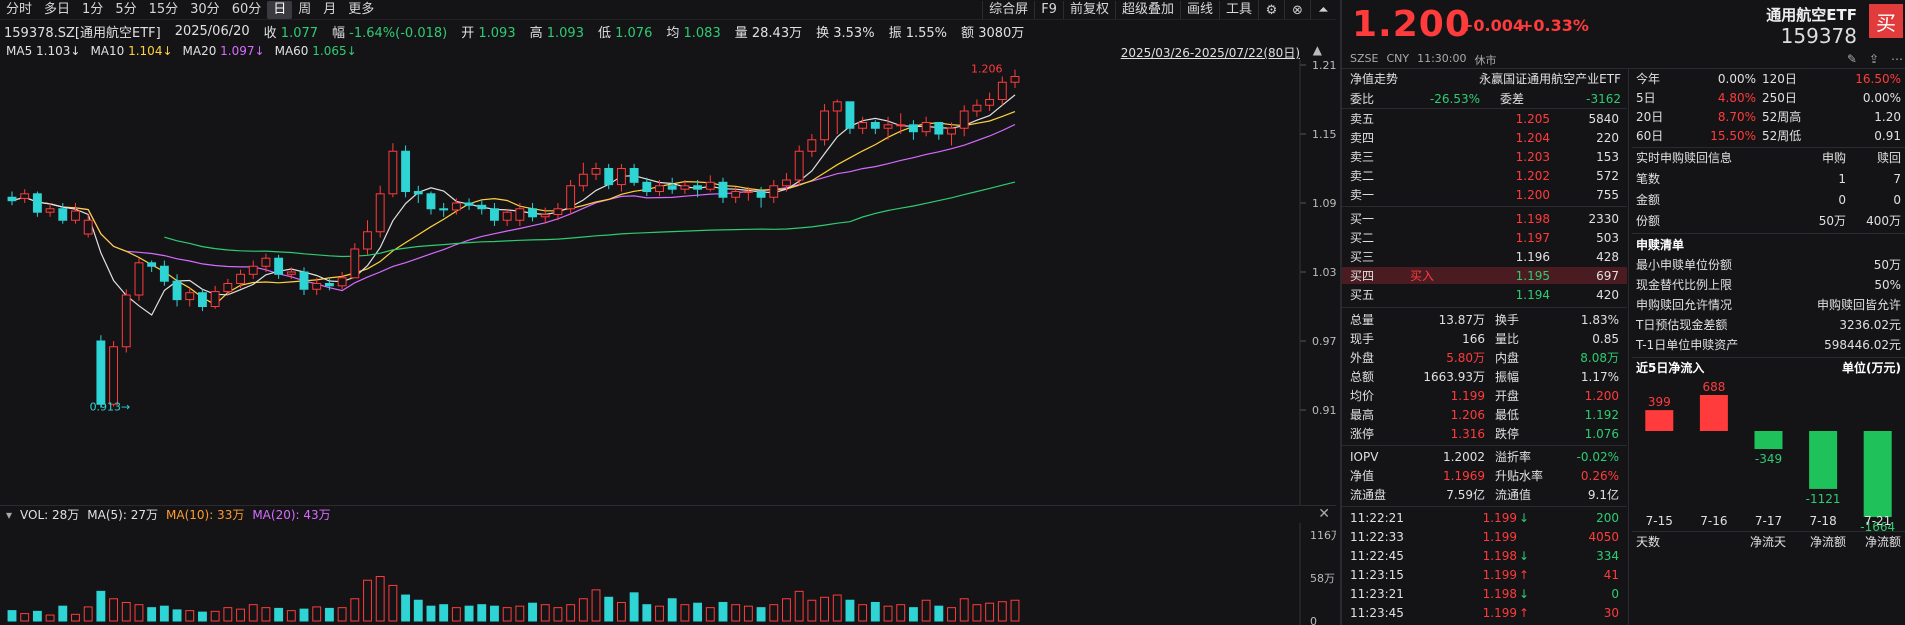  Describe the element at coordinates (329, 10) in the screenshot. I see `period-9: 月` at that location.